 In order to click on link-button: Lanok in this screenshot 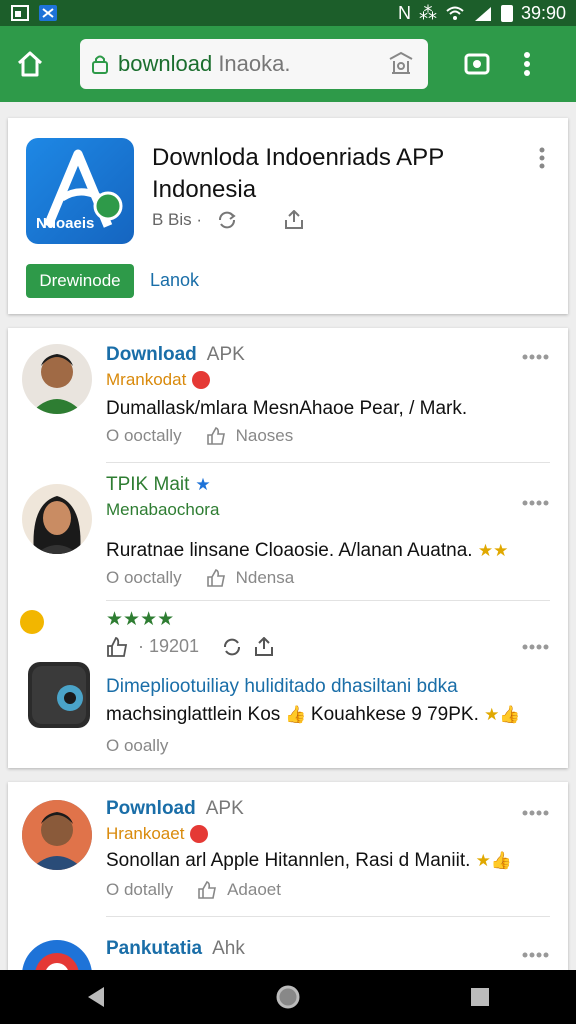, I will do `click(174, 280)`.